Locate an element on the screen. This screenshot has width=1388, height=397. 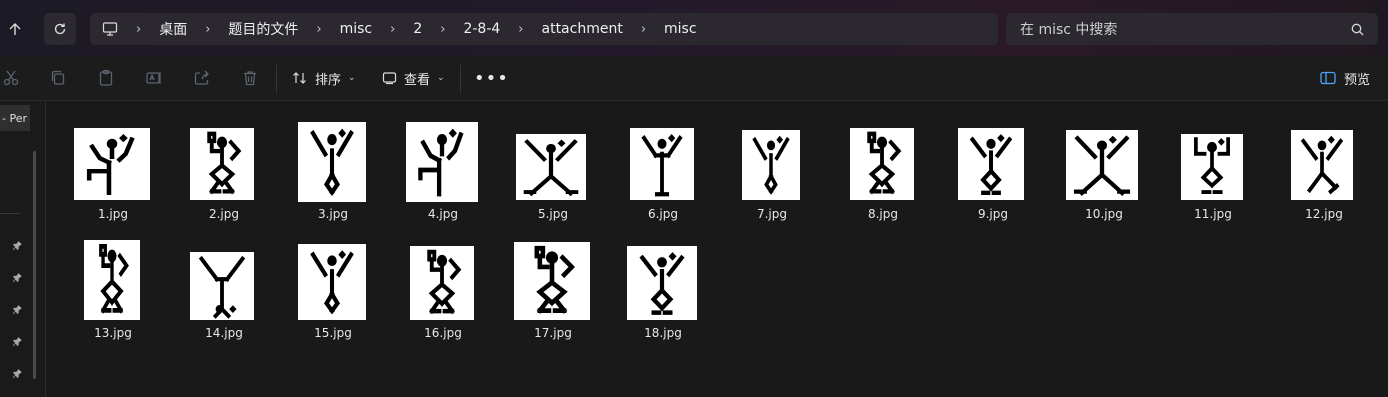
breadcrumb-item: 桌面 is located at coordinates (173, 29).